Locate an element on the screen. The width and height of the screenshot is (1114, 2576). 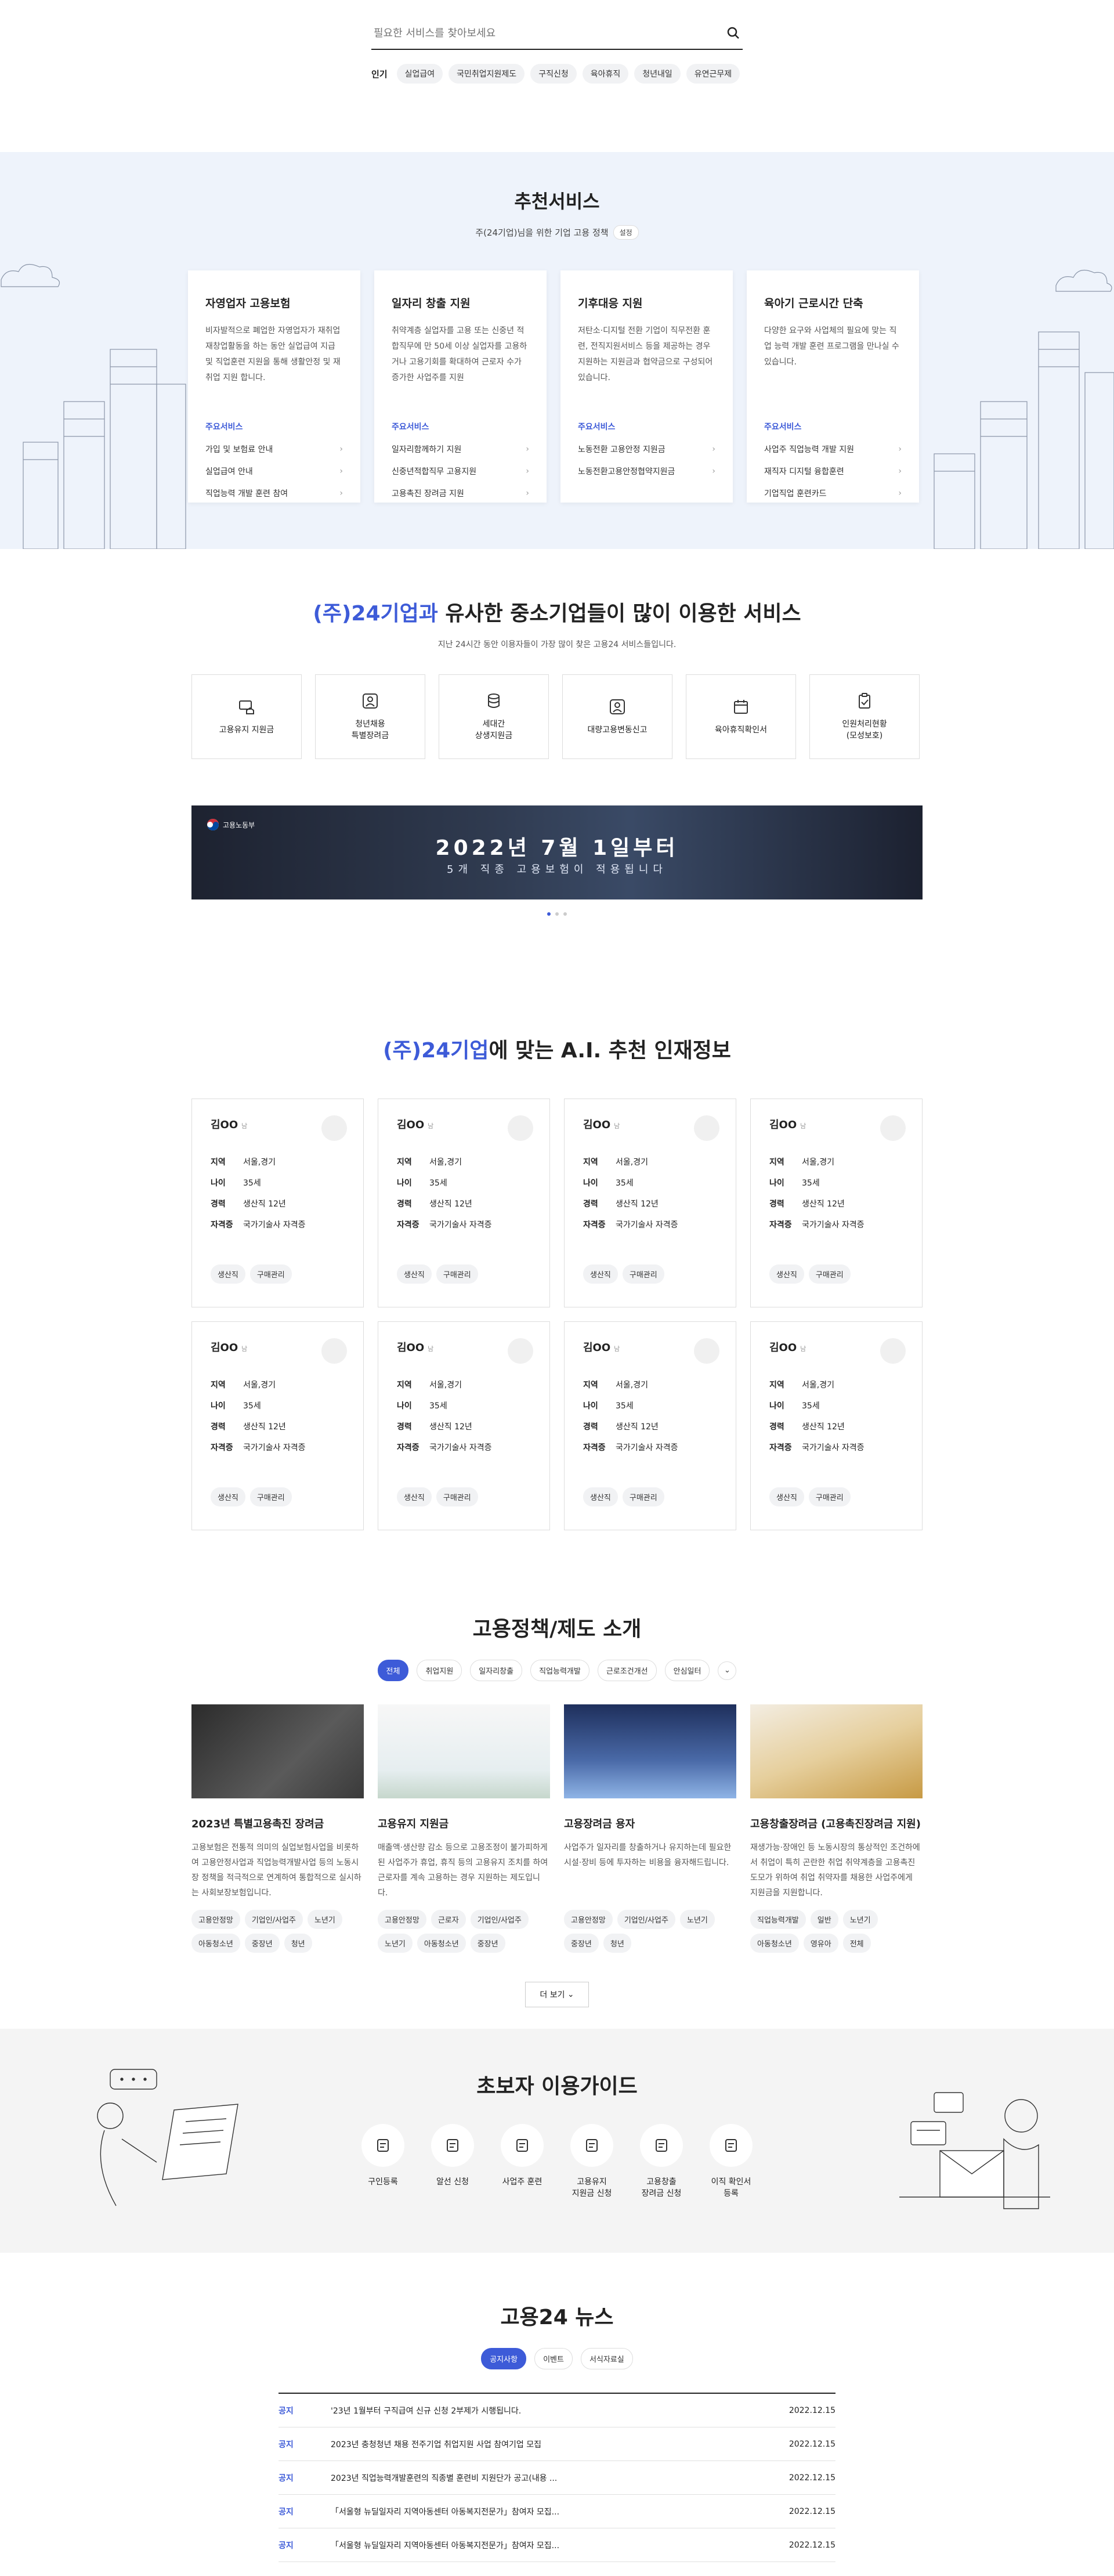
service-tile: 세대간 상생지원금 is located at coordinates (494, 716).